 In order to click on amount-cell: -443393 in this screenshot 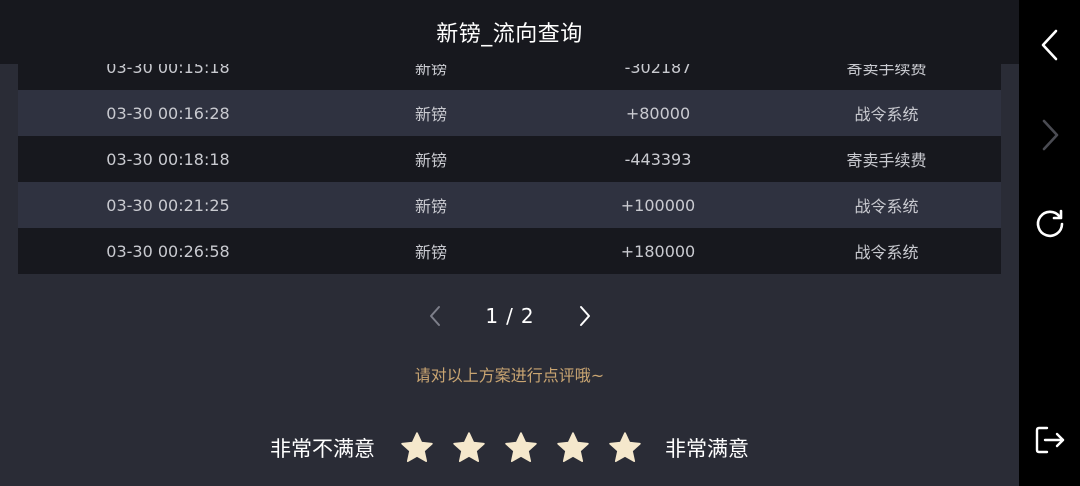, I will do `click(658, 159)`.